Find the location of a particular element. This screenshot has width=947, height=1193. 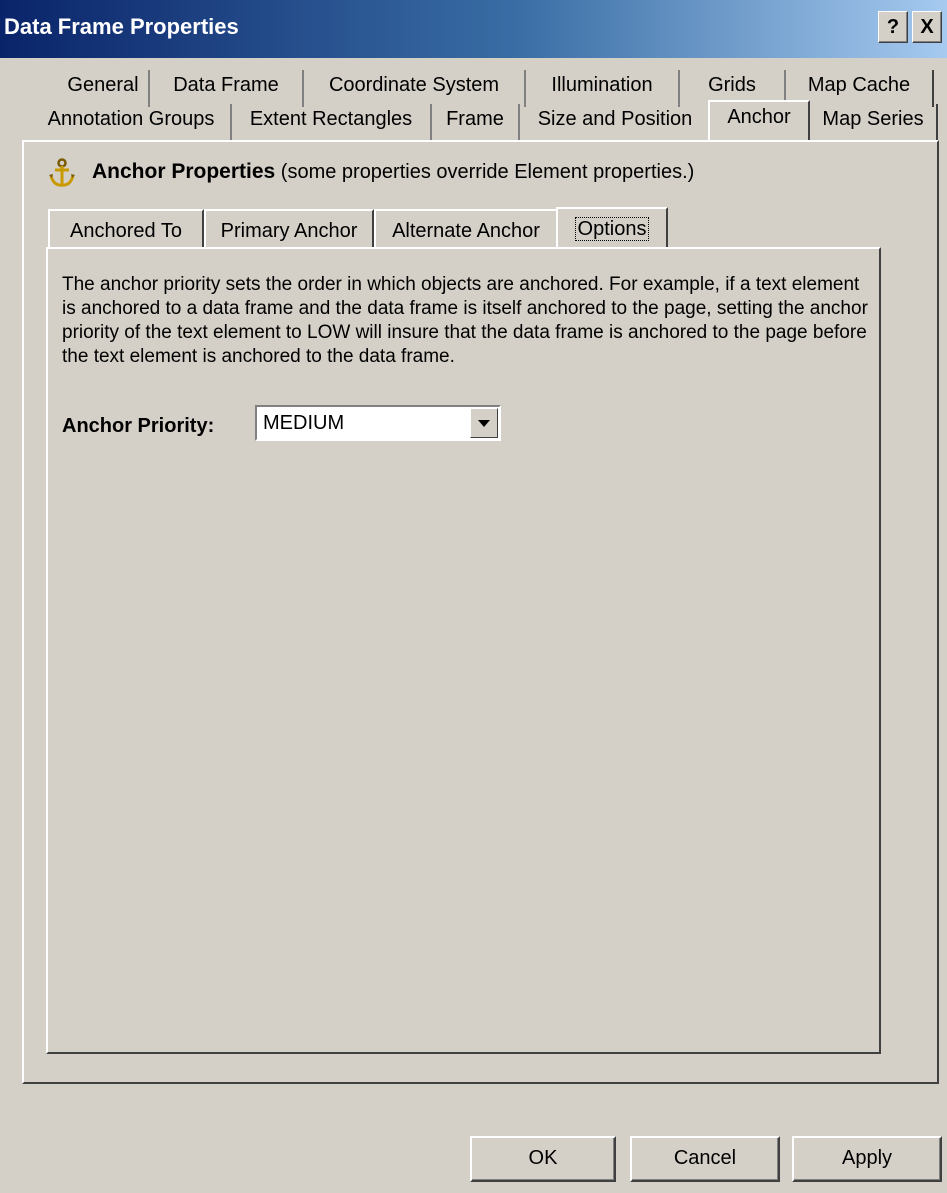

section-title: Anchor Properties is located at coordinates (184, 171).